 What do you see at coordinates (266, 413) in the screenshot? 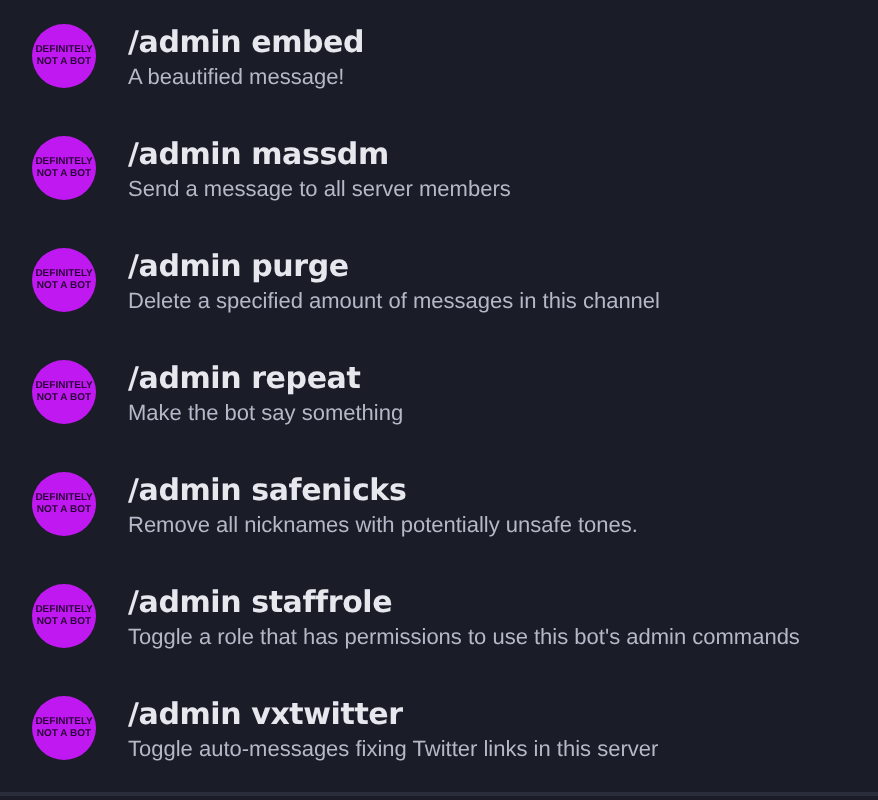
I see `command-description: Make the bot say something` at bounding box center [266, 413].